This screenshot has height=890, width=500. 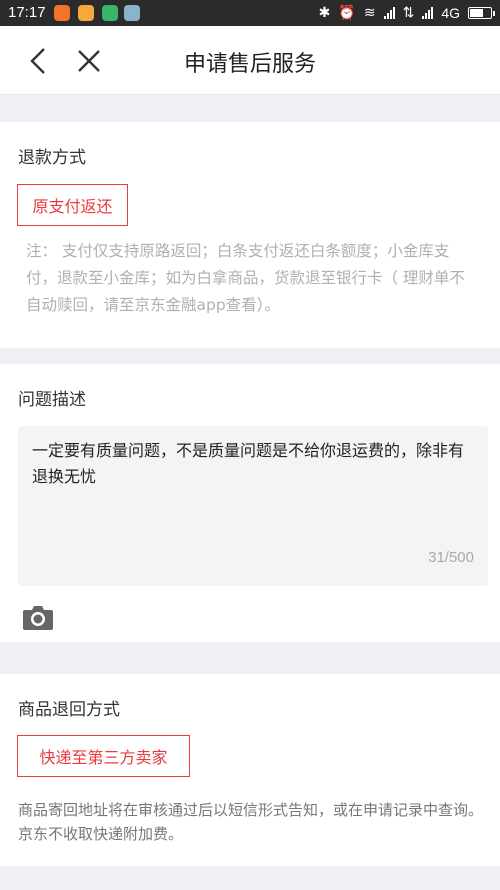 I want to click on bluetooth-icon: ✱, so click(x=324, y=12).